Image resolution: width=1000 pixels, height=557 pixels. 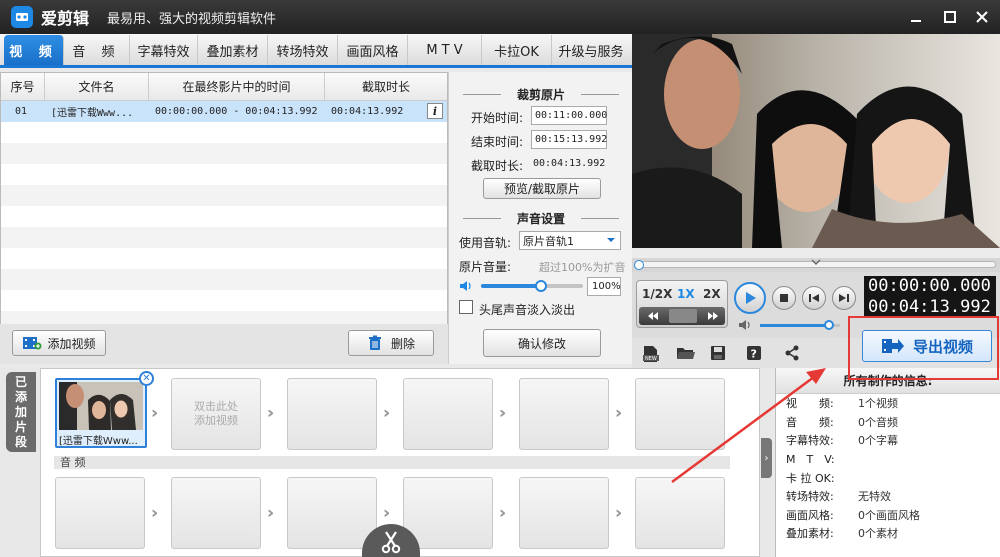 What do you see at coordinates (237, 86) in the screenshot?
I see `col-time-in-movie: 在最终影片中的时间` at bounding box center [237, 86].